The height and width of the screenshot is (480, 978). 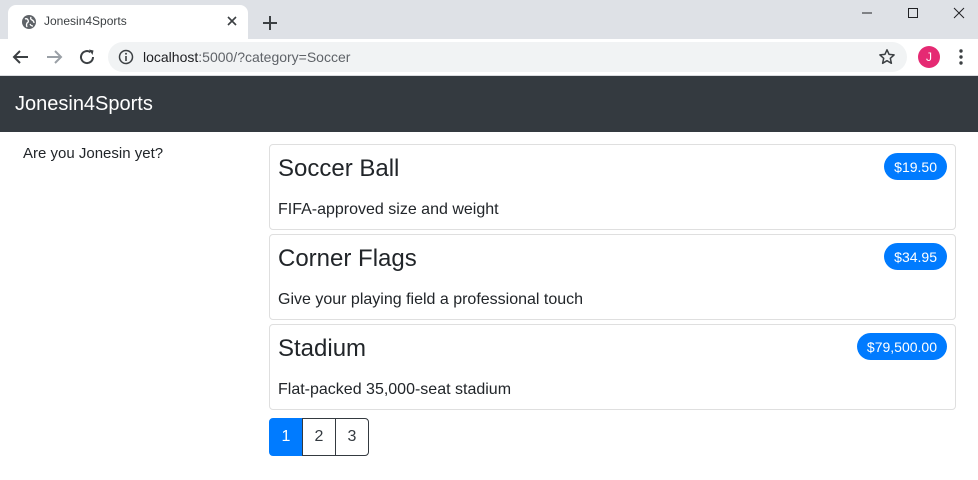 I want to click on url-text: localhost:5000/?category=Soccer, so click(x=246, y=57).